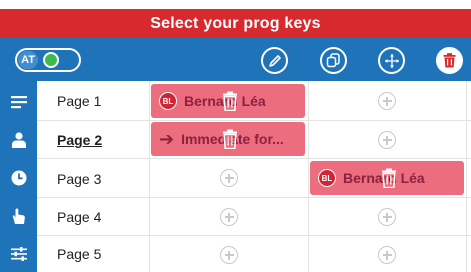 The width and height of the screenshot is (471, 272). I want to click on prog-key-page1-slot1: BL Bernard Léa, so click(228, 101).